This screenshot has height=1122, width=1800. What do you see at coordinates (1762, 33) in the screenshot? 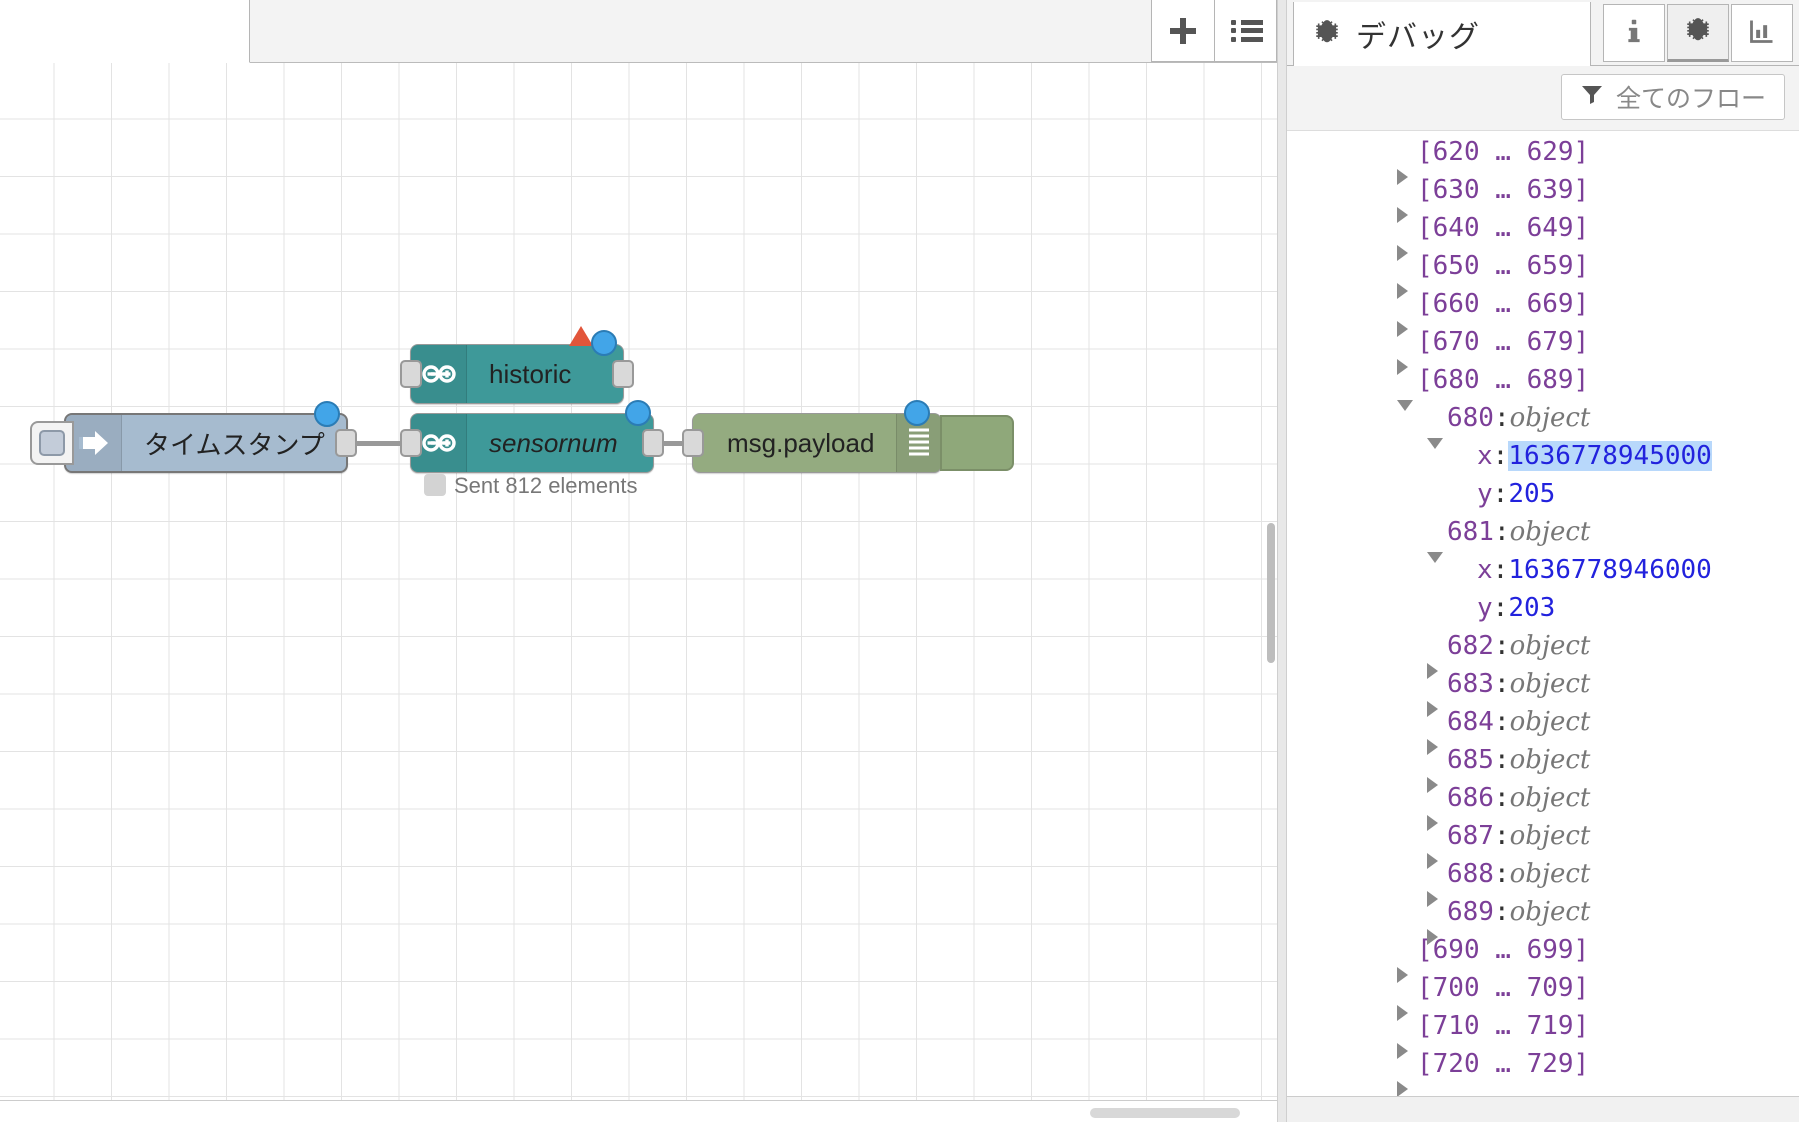
I see `sidebar-tab-chart` at bounding box center [1762, 33].